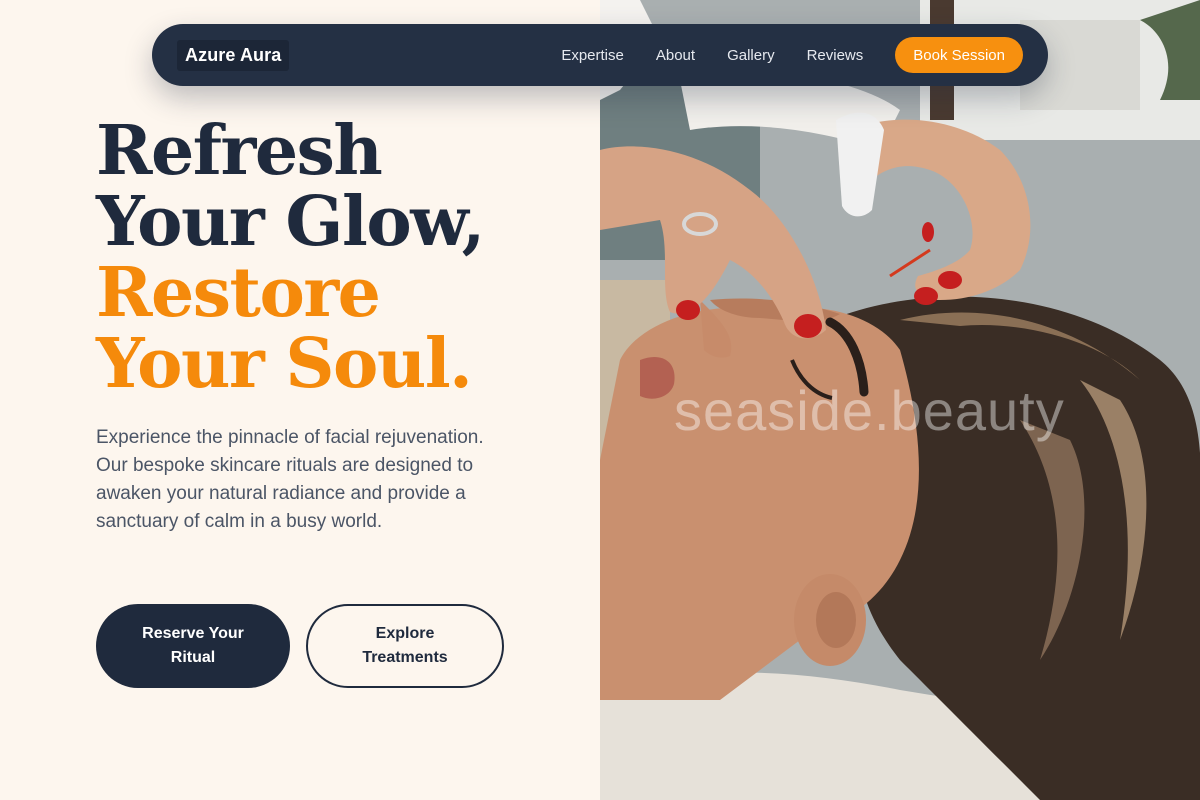  What do you see at coordinates (284, 364) in the screenshot?
I see `headline-line-4: Your Soul.` at bounding box center [284, 364].